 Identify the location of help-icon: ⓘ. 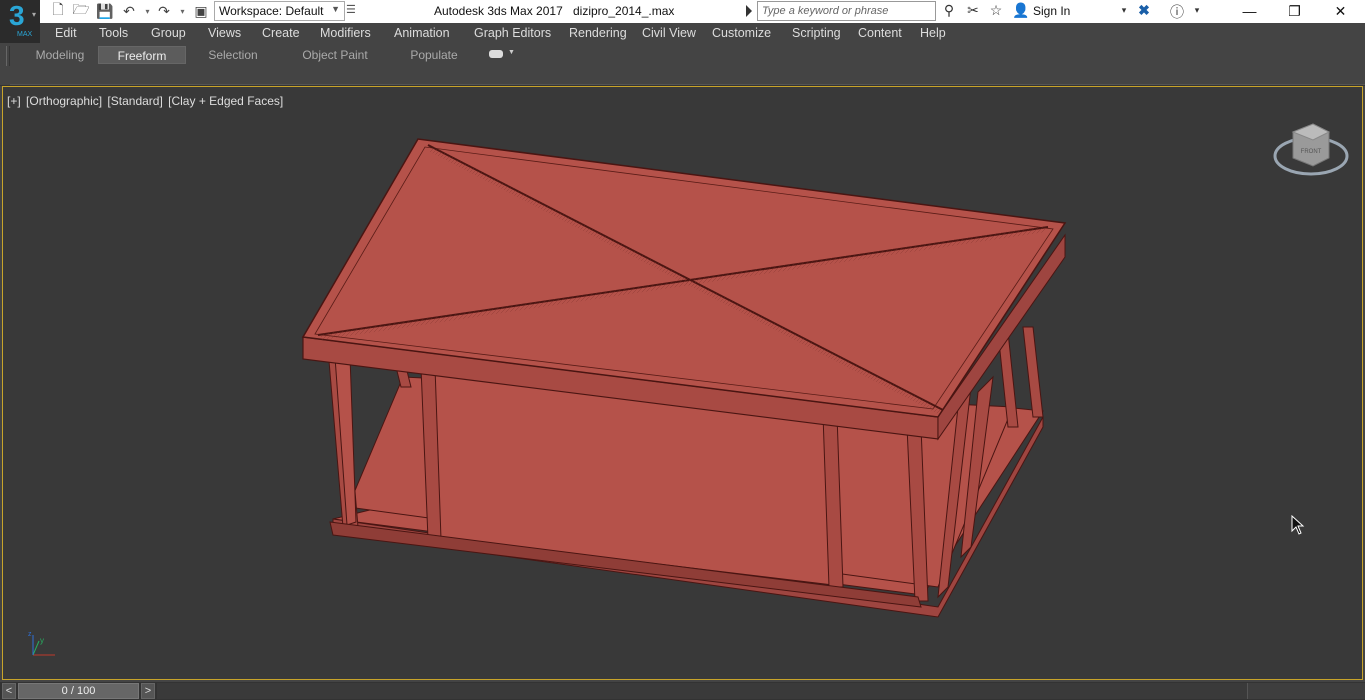
(1177, 11).